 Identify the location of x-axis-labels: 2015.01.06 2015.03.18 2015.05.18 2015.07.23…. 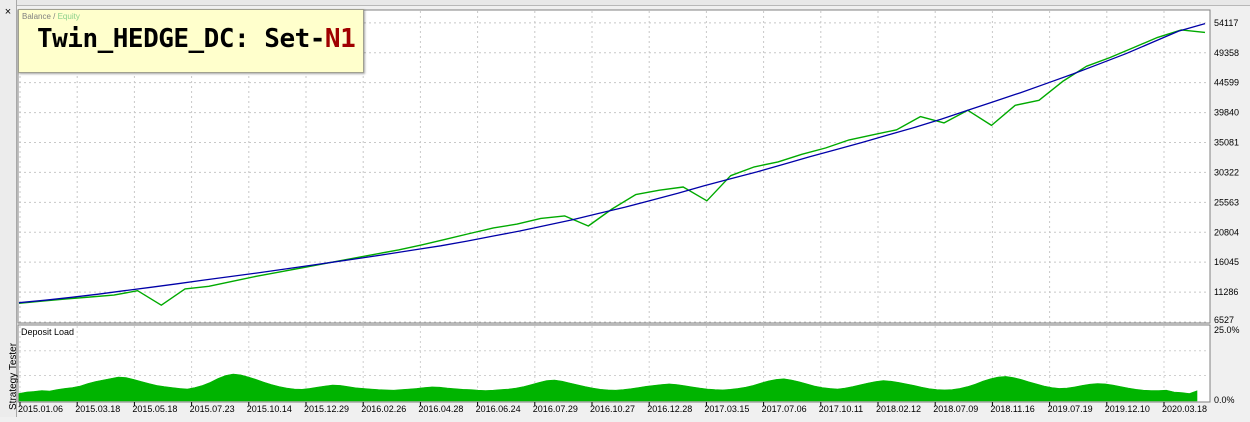
(612, 408).